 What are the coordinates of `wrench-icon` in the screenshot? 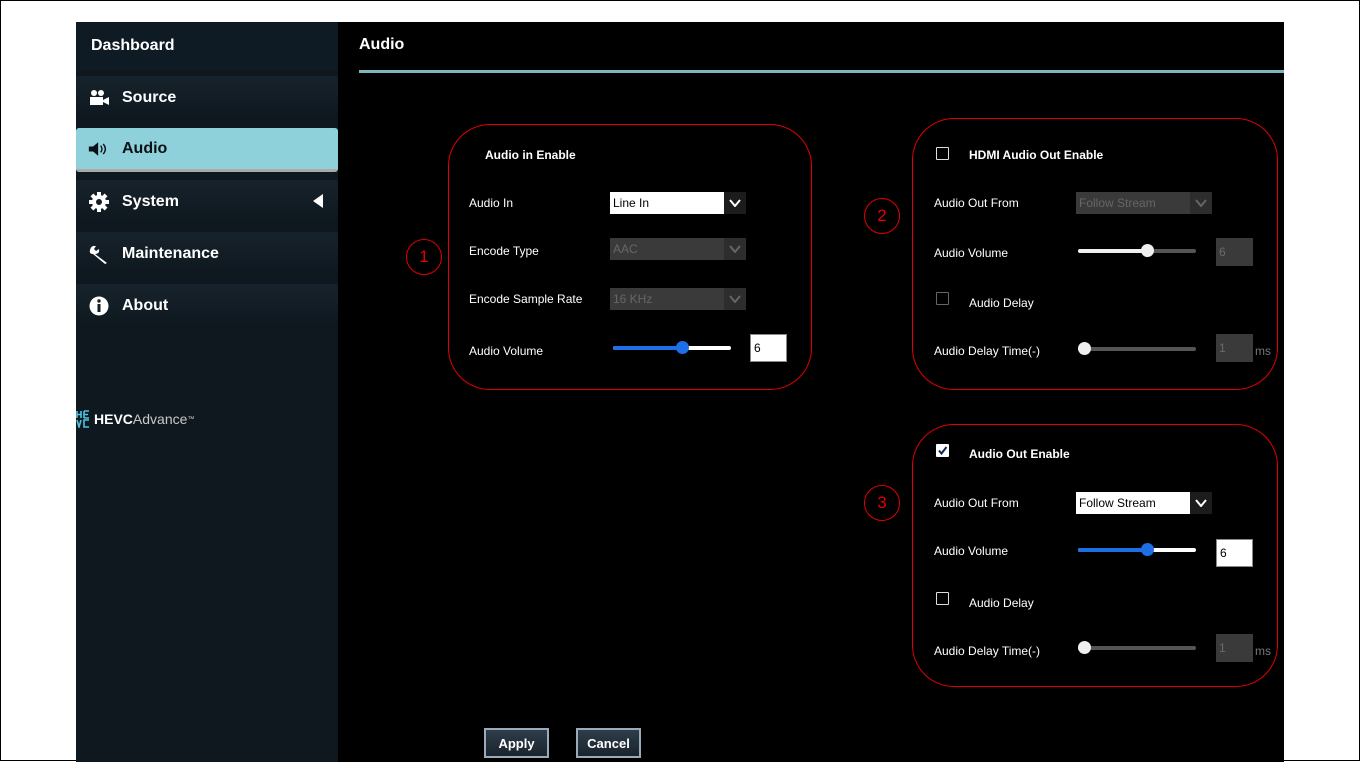 It's located at (99, 254).